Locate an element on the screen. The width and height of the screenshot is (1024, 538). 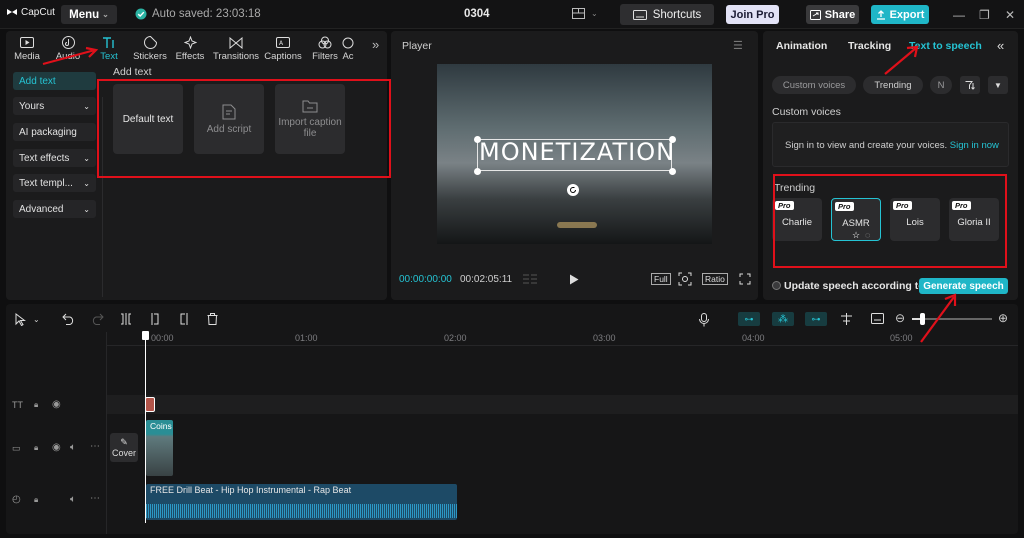
capcut-logo-icon is located at coordinates (12, 12).